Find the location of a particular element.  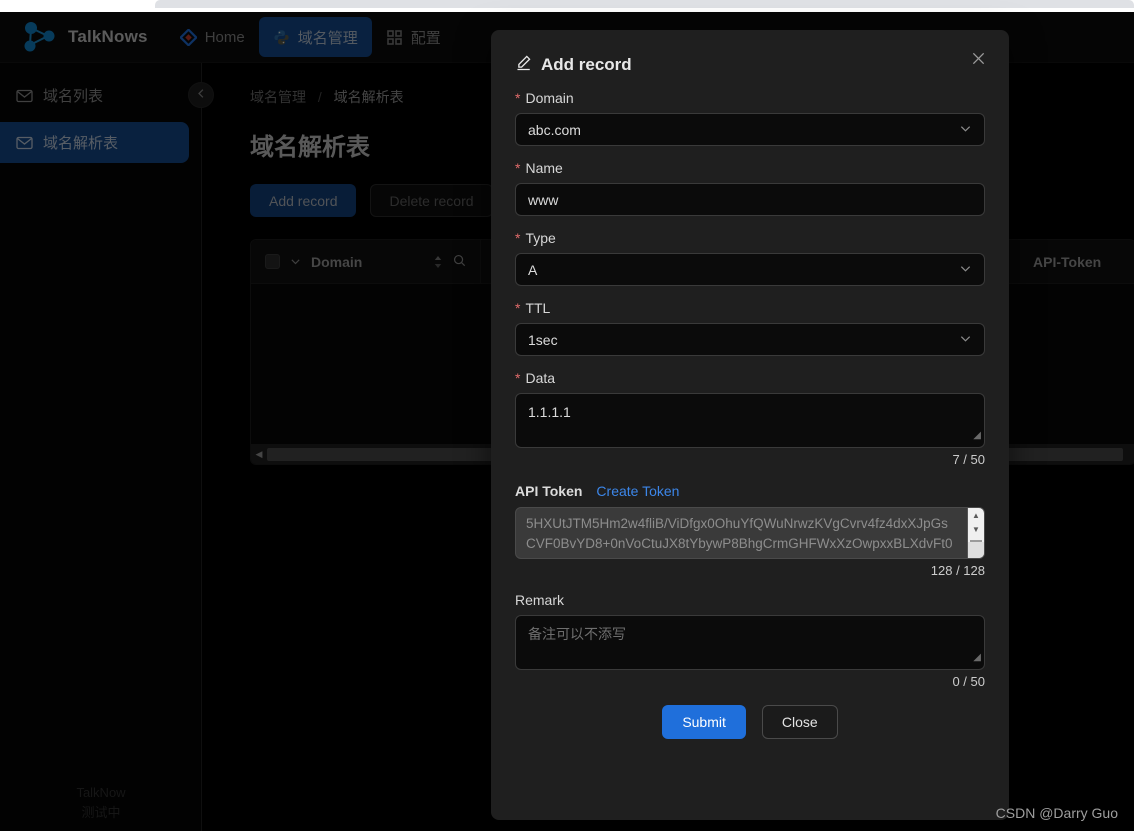

scroll-up-arrow-icon: ▲ is located at coordinates (976, 515).